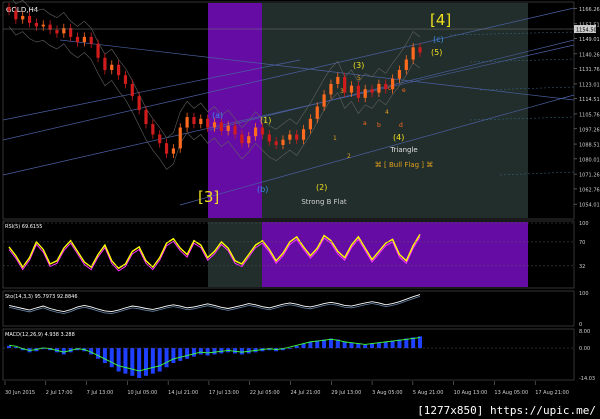 The width and height of the screenshot is (600, 419). What do you see at coordinates (582, 243) in the screenshot?
I see `rsi-tick-label: 70` at bounding box center [582, 243].